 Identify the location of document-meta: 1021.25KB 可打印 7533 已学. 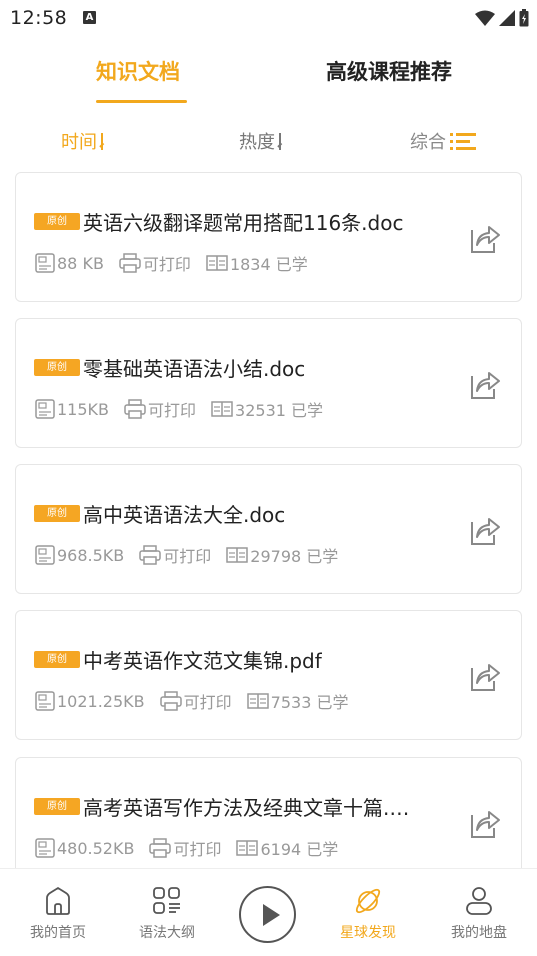
(198, 701).